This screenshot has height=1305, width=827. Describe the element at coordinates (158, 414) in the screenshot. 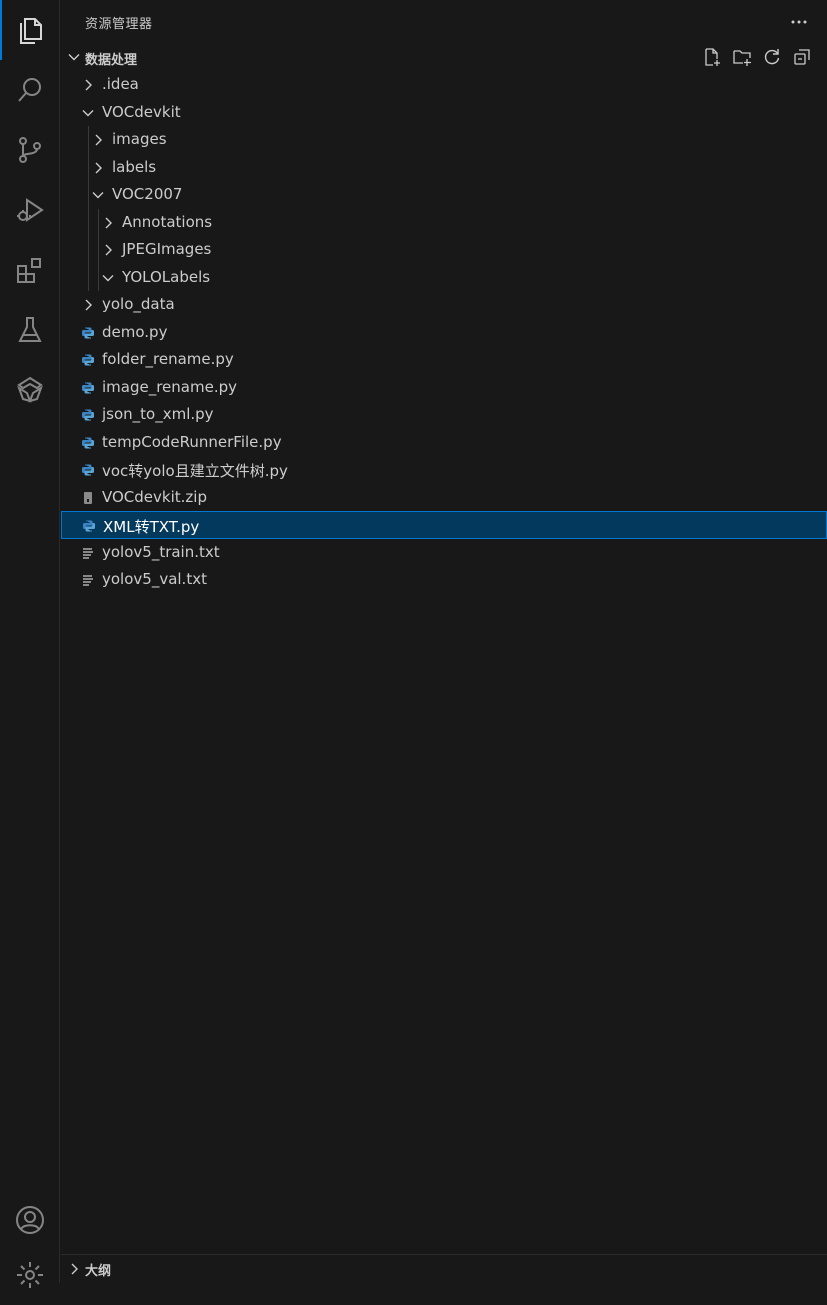

I see `tree-item-label: json_to_xml.py` at that location.